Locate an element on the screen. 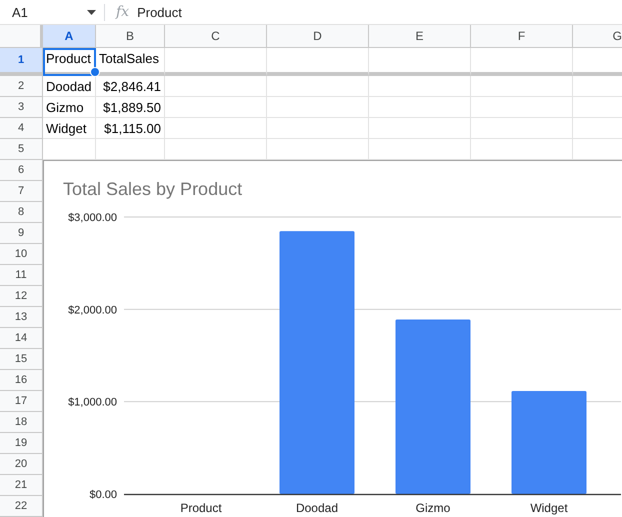 Image resolution: width=622 pixels, height=517 pixels. column-header: C is located at coordinates (216, 36).